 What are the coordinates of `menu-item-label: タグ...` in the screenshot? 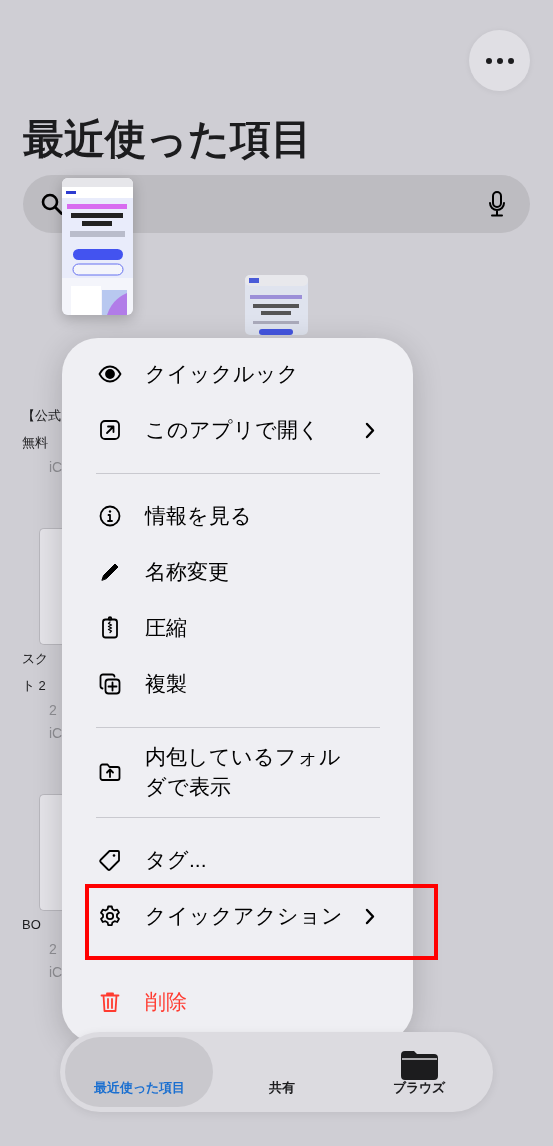 It's located at (176, 860).